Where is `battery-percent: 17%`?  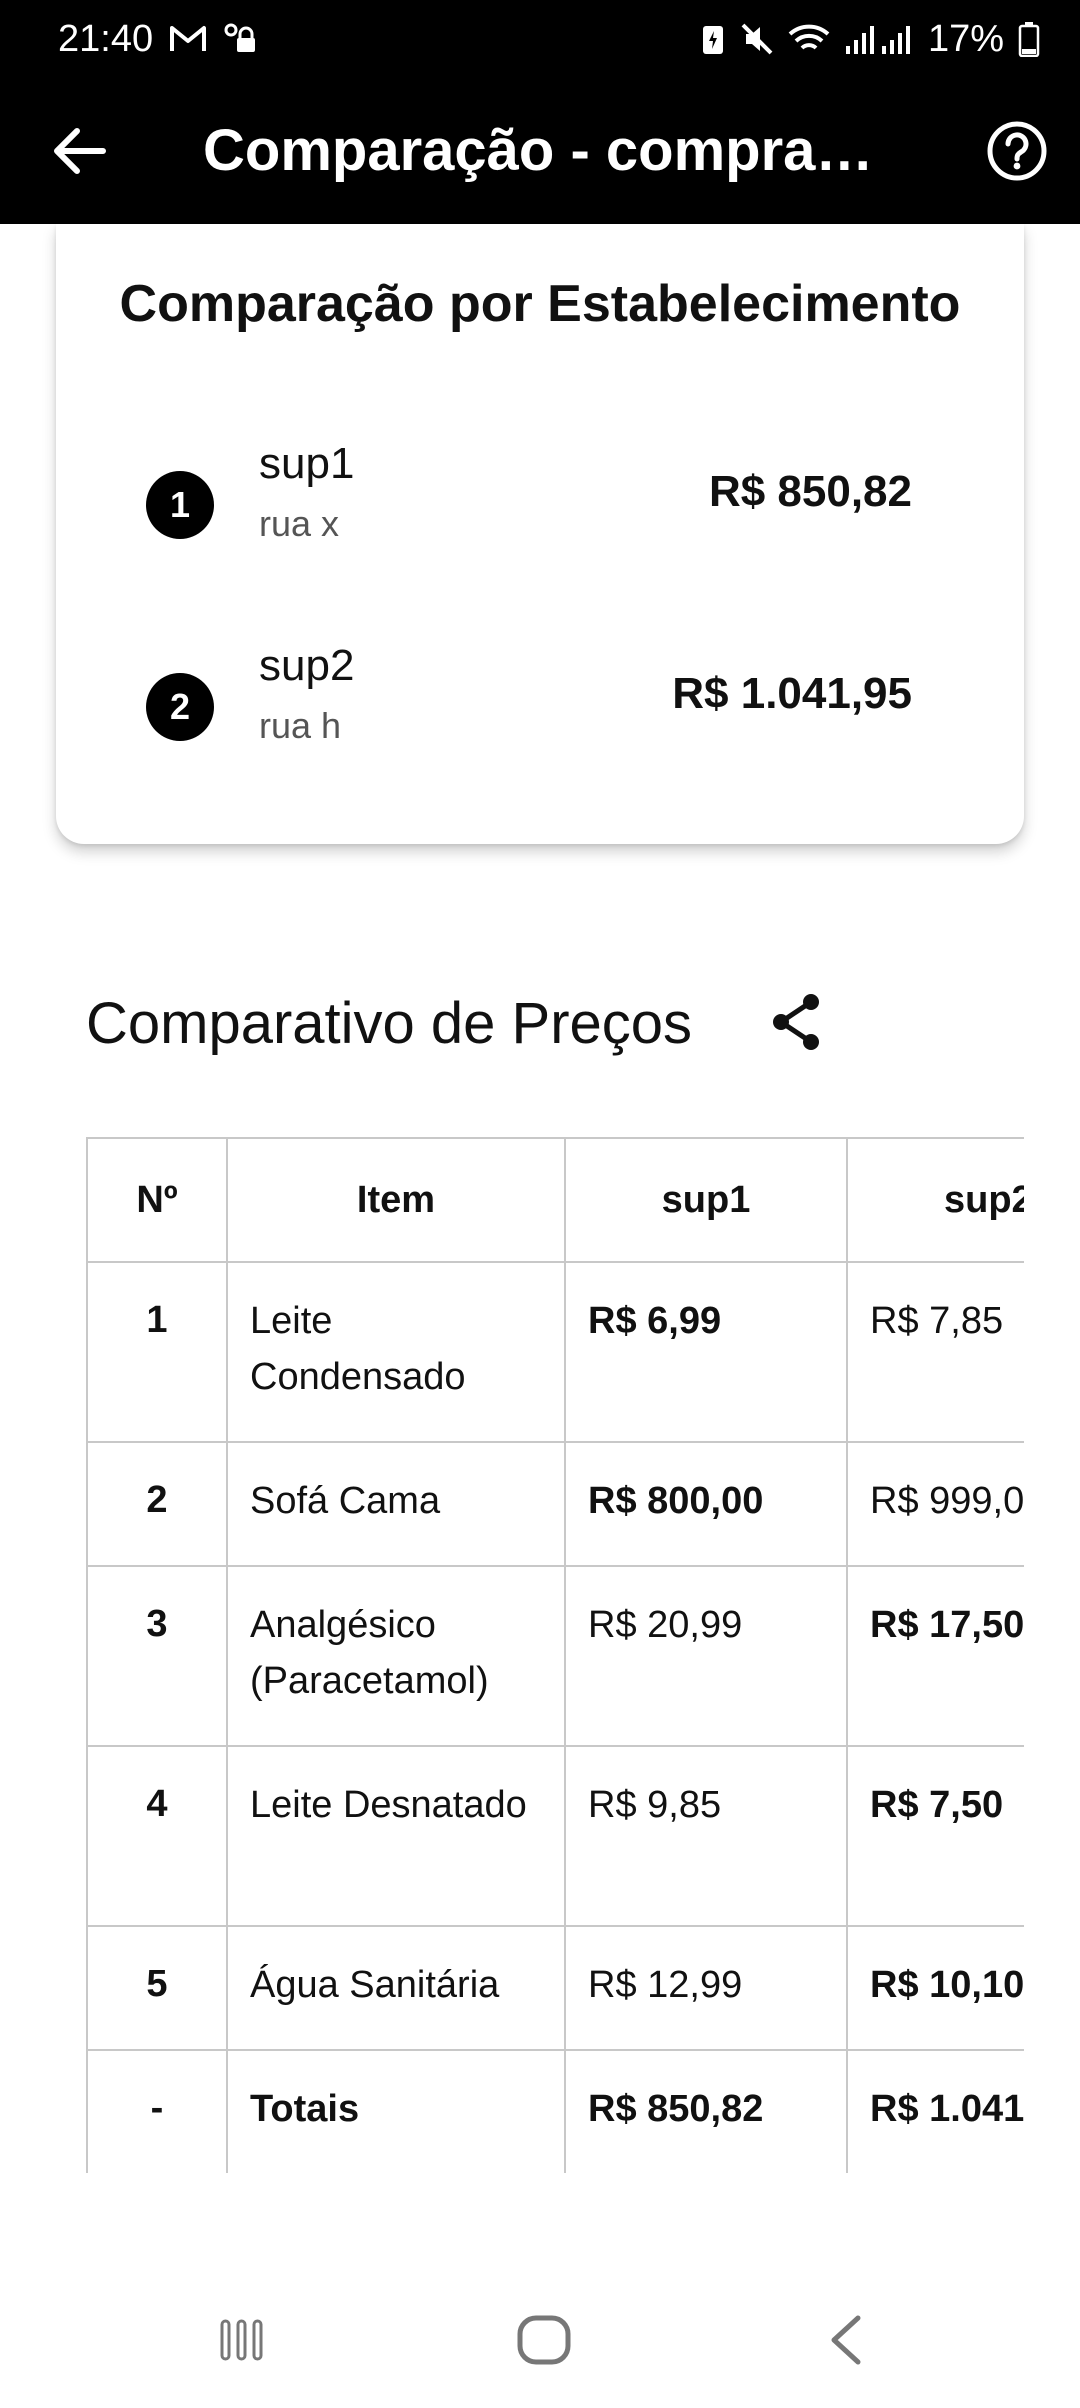 battery-percent: 17% is located at coordinates (965, 38).